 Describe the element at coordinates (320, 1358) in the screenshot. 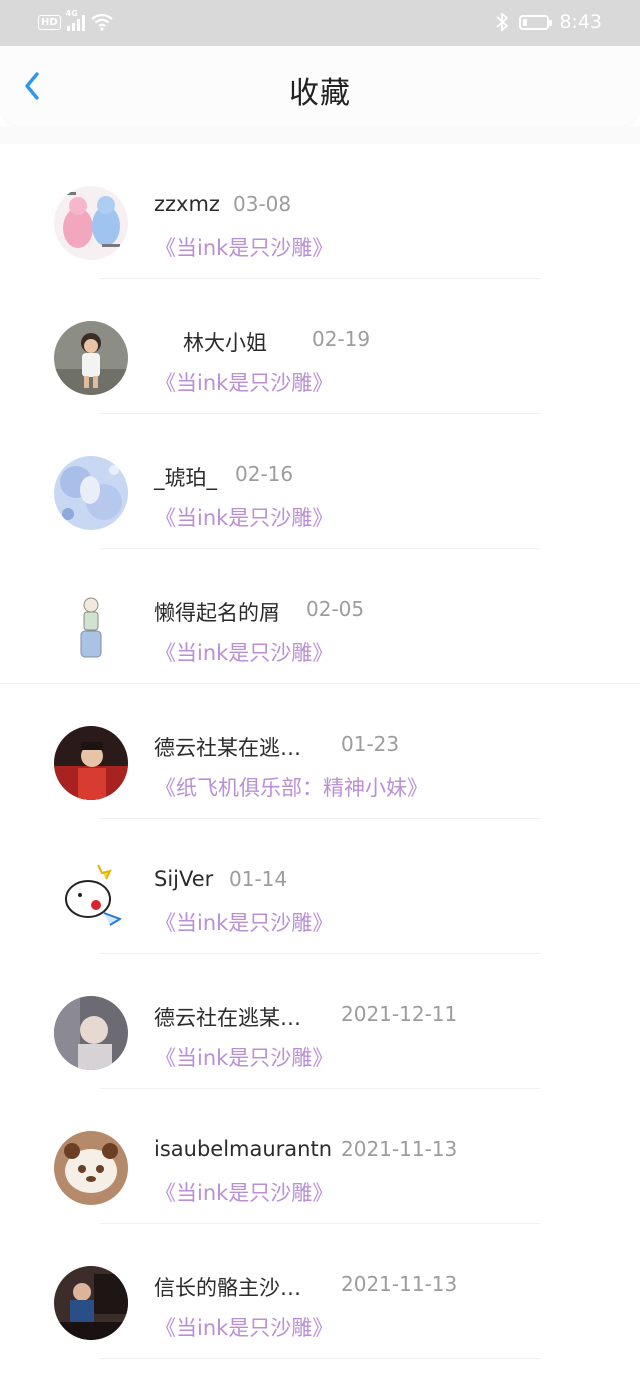

I see `divider` at that location.